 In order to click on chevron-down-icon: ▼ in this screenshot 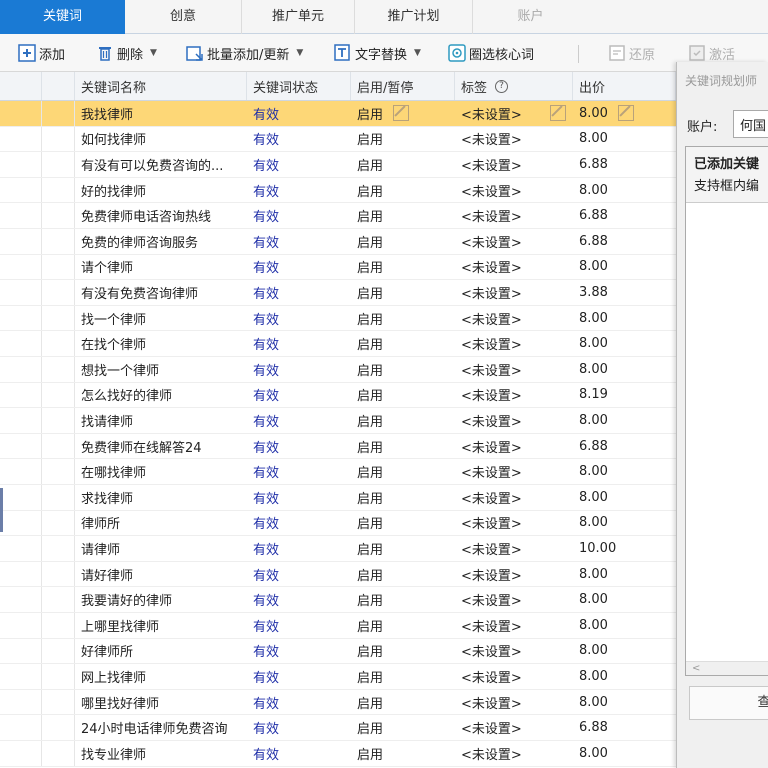, I will do `click(417, 53)`.